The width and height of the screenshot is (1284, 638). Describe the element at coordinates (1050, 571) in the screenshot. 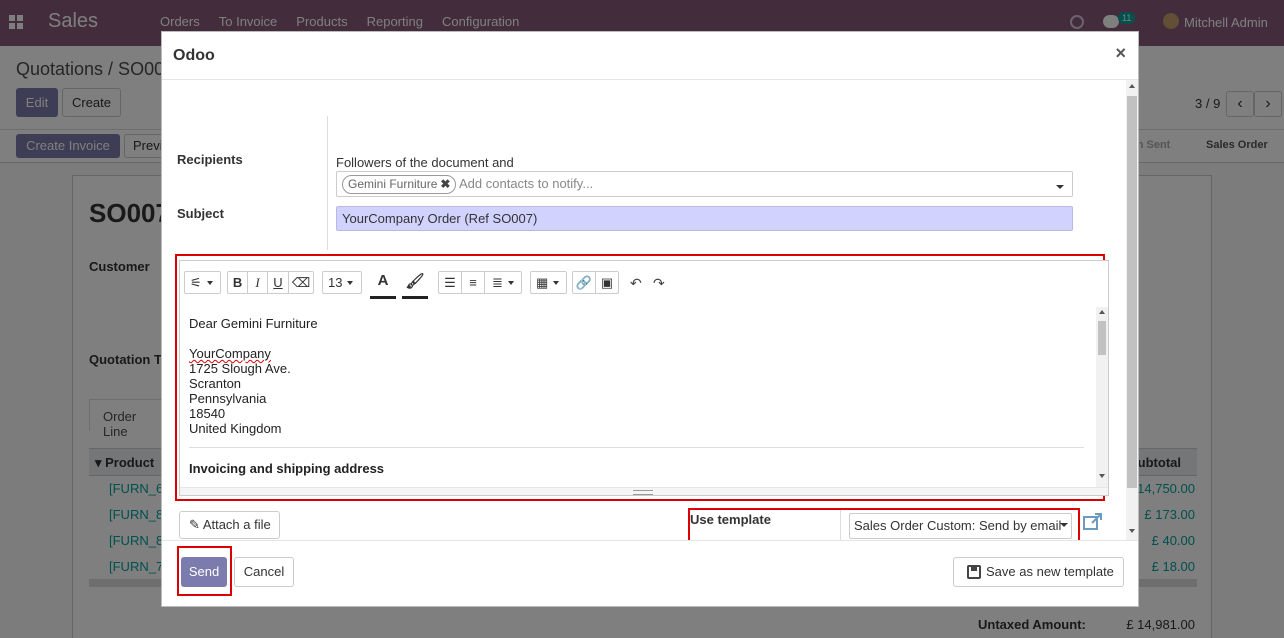

I see `save-as-template-label: Save as new template` at that location.